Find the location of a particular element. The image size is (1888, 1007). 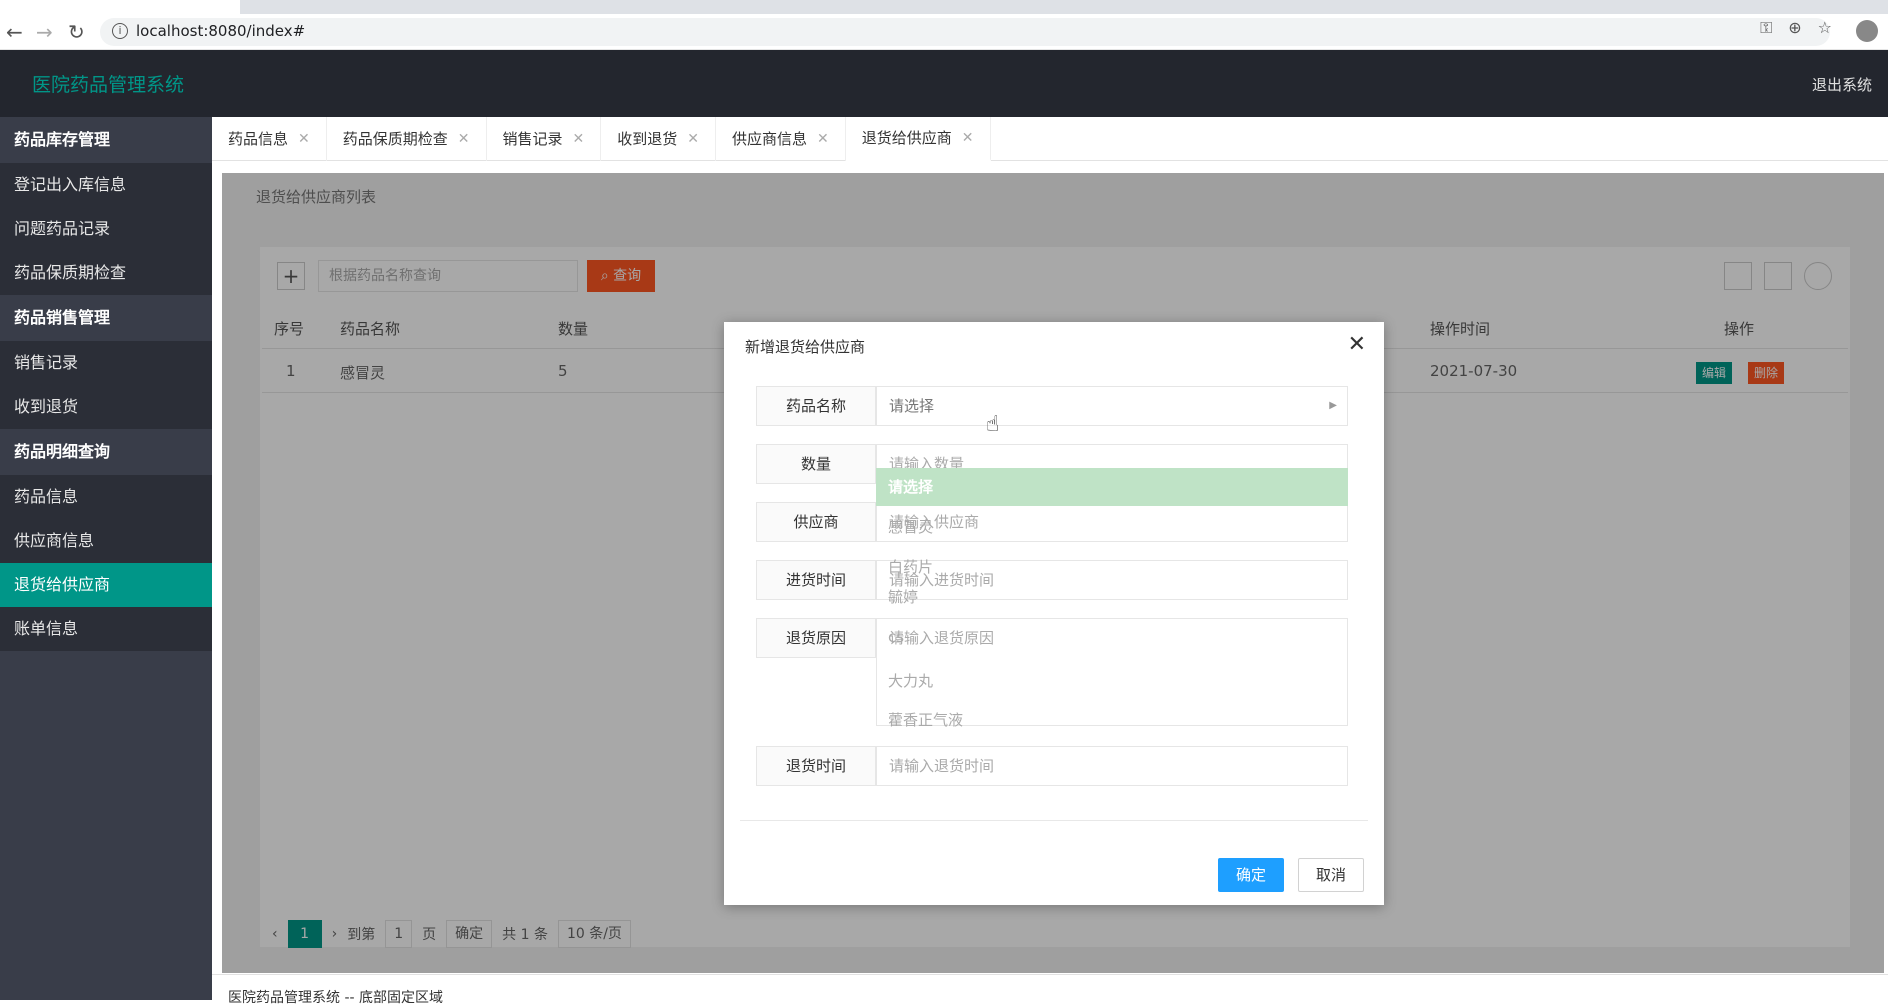

tab-drug-info: 药品信息 ✕ is located at coordinates (269, 139).